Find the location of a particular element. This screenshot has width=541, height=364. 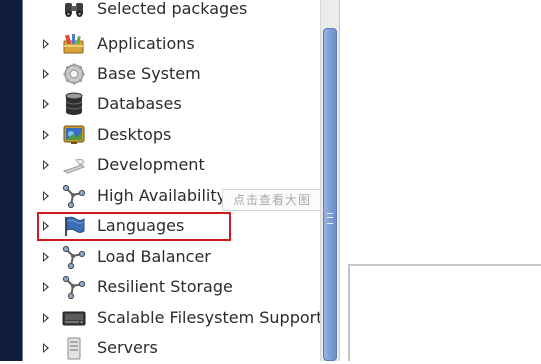

database-icon is located at coordinates (74, 104).